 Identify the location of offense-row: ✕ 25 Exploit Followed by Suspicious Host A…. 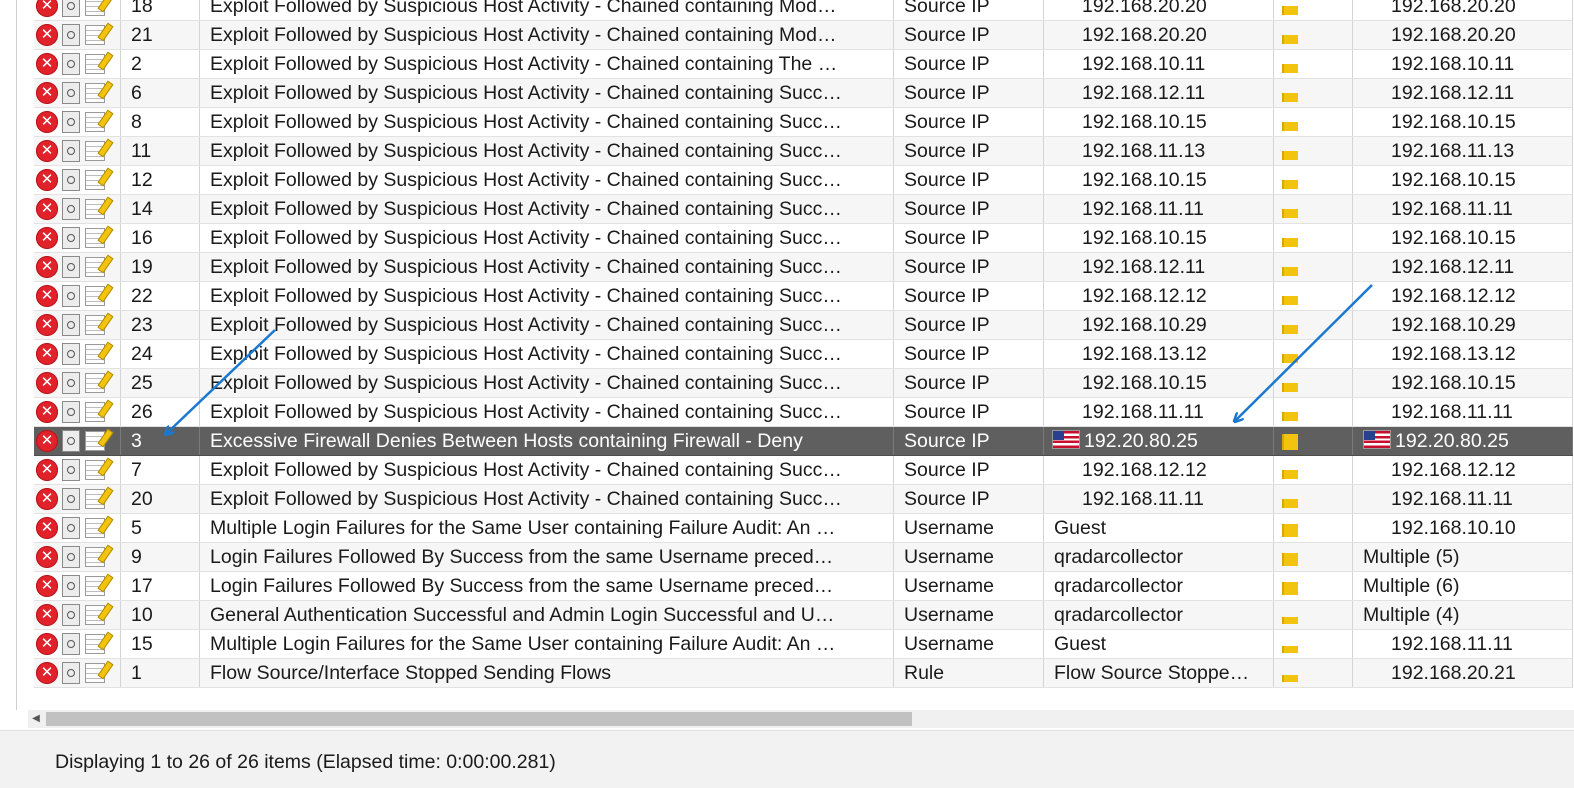
(803, 383).